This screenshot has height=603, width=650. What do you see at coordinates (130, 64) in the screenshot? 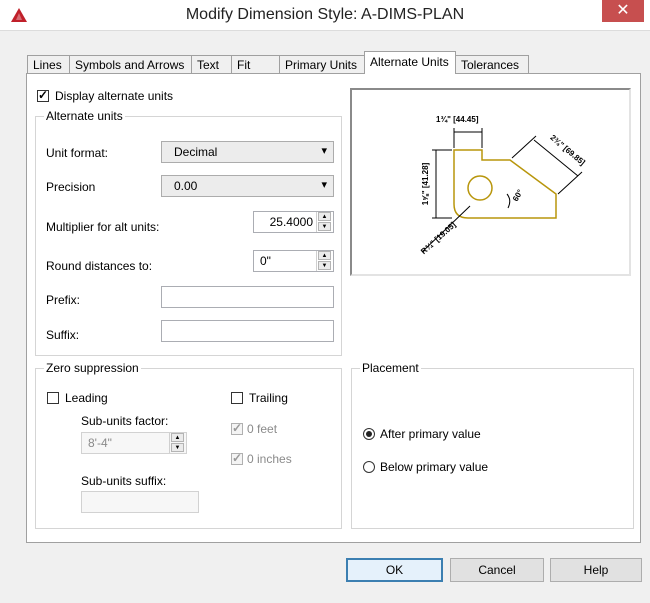
I see `tab-symbols-and-arrows: Symbols and Arrows` at bounding box center [130, 64].